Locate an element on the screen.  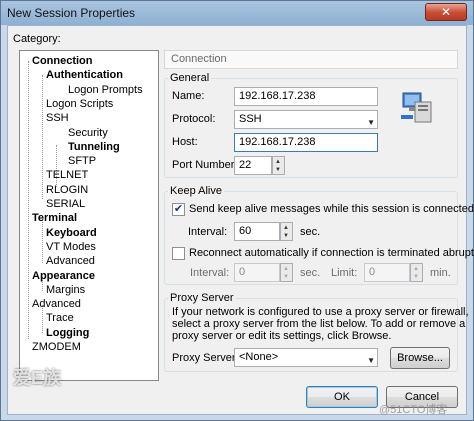
tree-item-zmodem: ZMODEM is located at coordinates (56, 347).